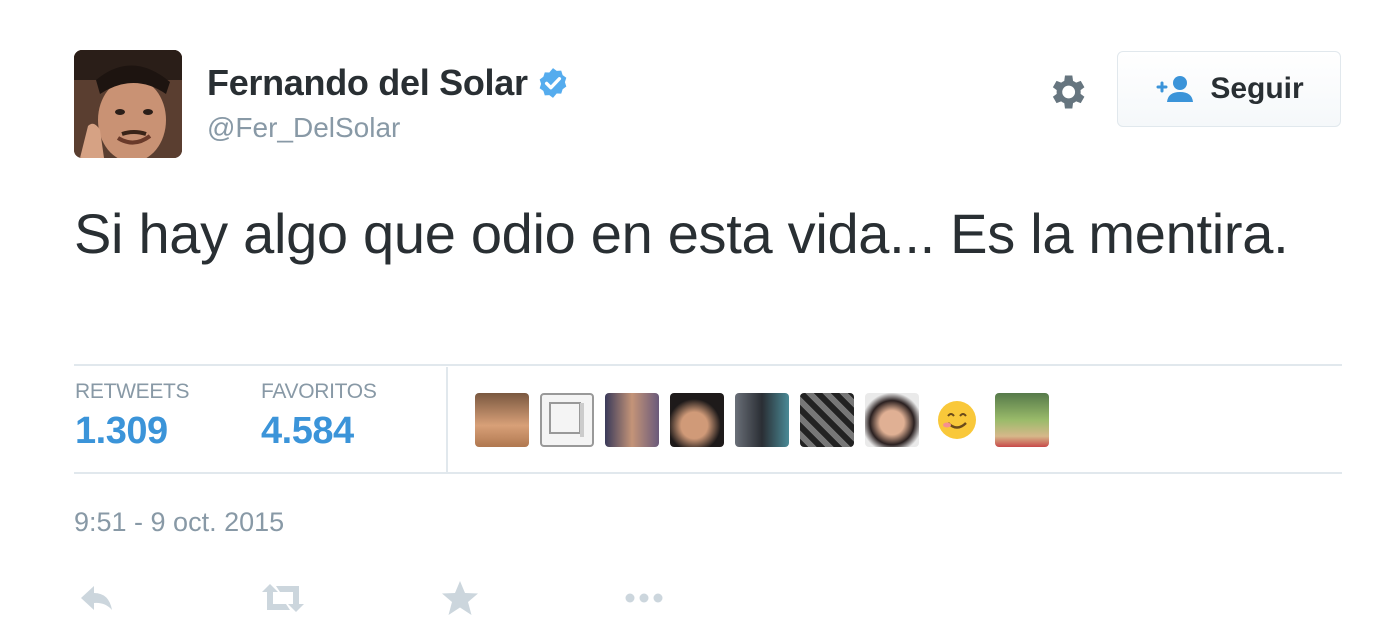 Image resolution: width=1388 pixels, height=623 pixels. I want to click on favorited-by-avatars, so click(762, 420).